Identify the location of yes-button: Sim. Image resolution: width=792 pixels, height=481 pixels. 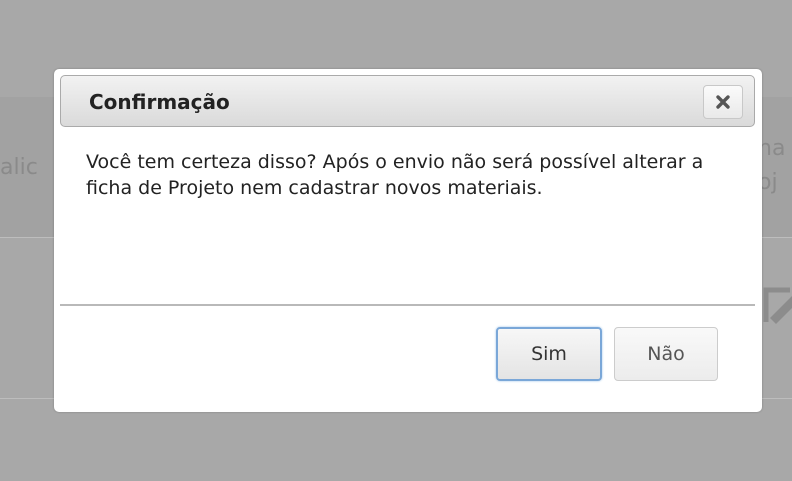
(549, 354).